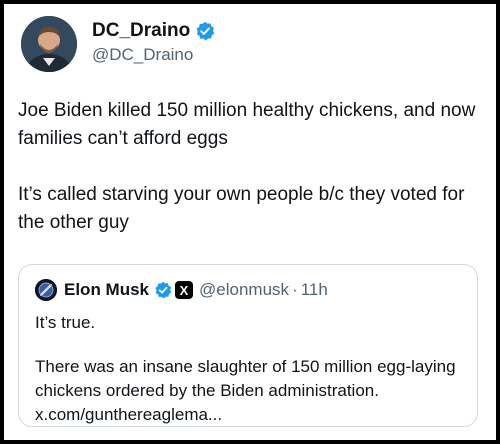 The width and height of the screenshot is (500, 444). I want to click on affiliate-x-badge-icon: X, so click(184, 290).